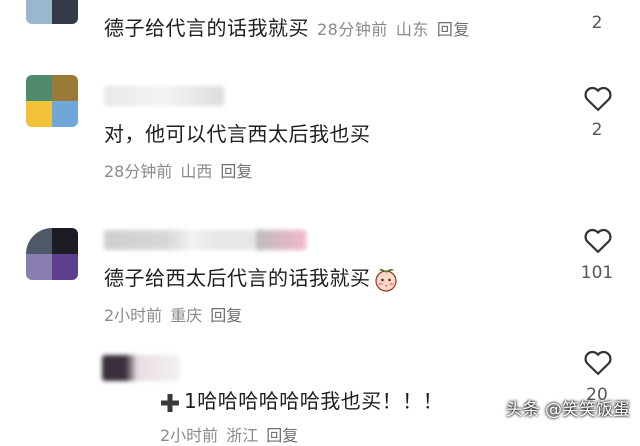 The height and width of the screenshot is (446, 640). I want to click on comment-meta: 28分钟前 山西 回复, so click(178, 170).